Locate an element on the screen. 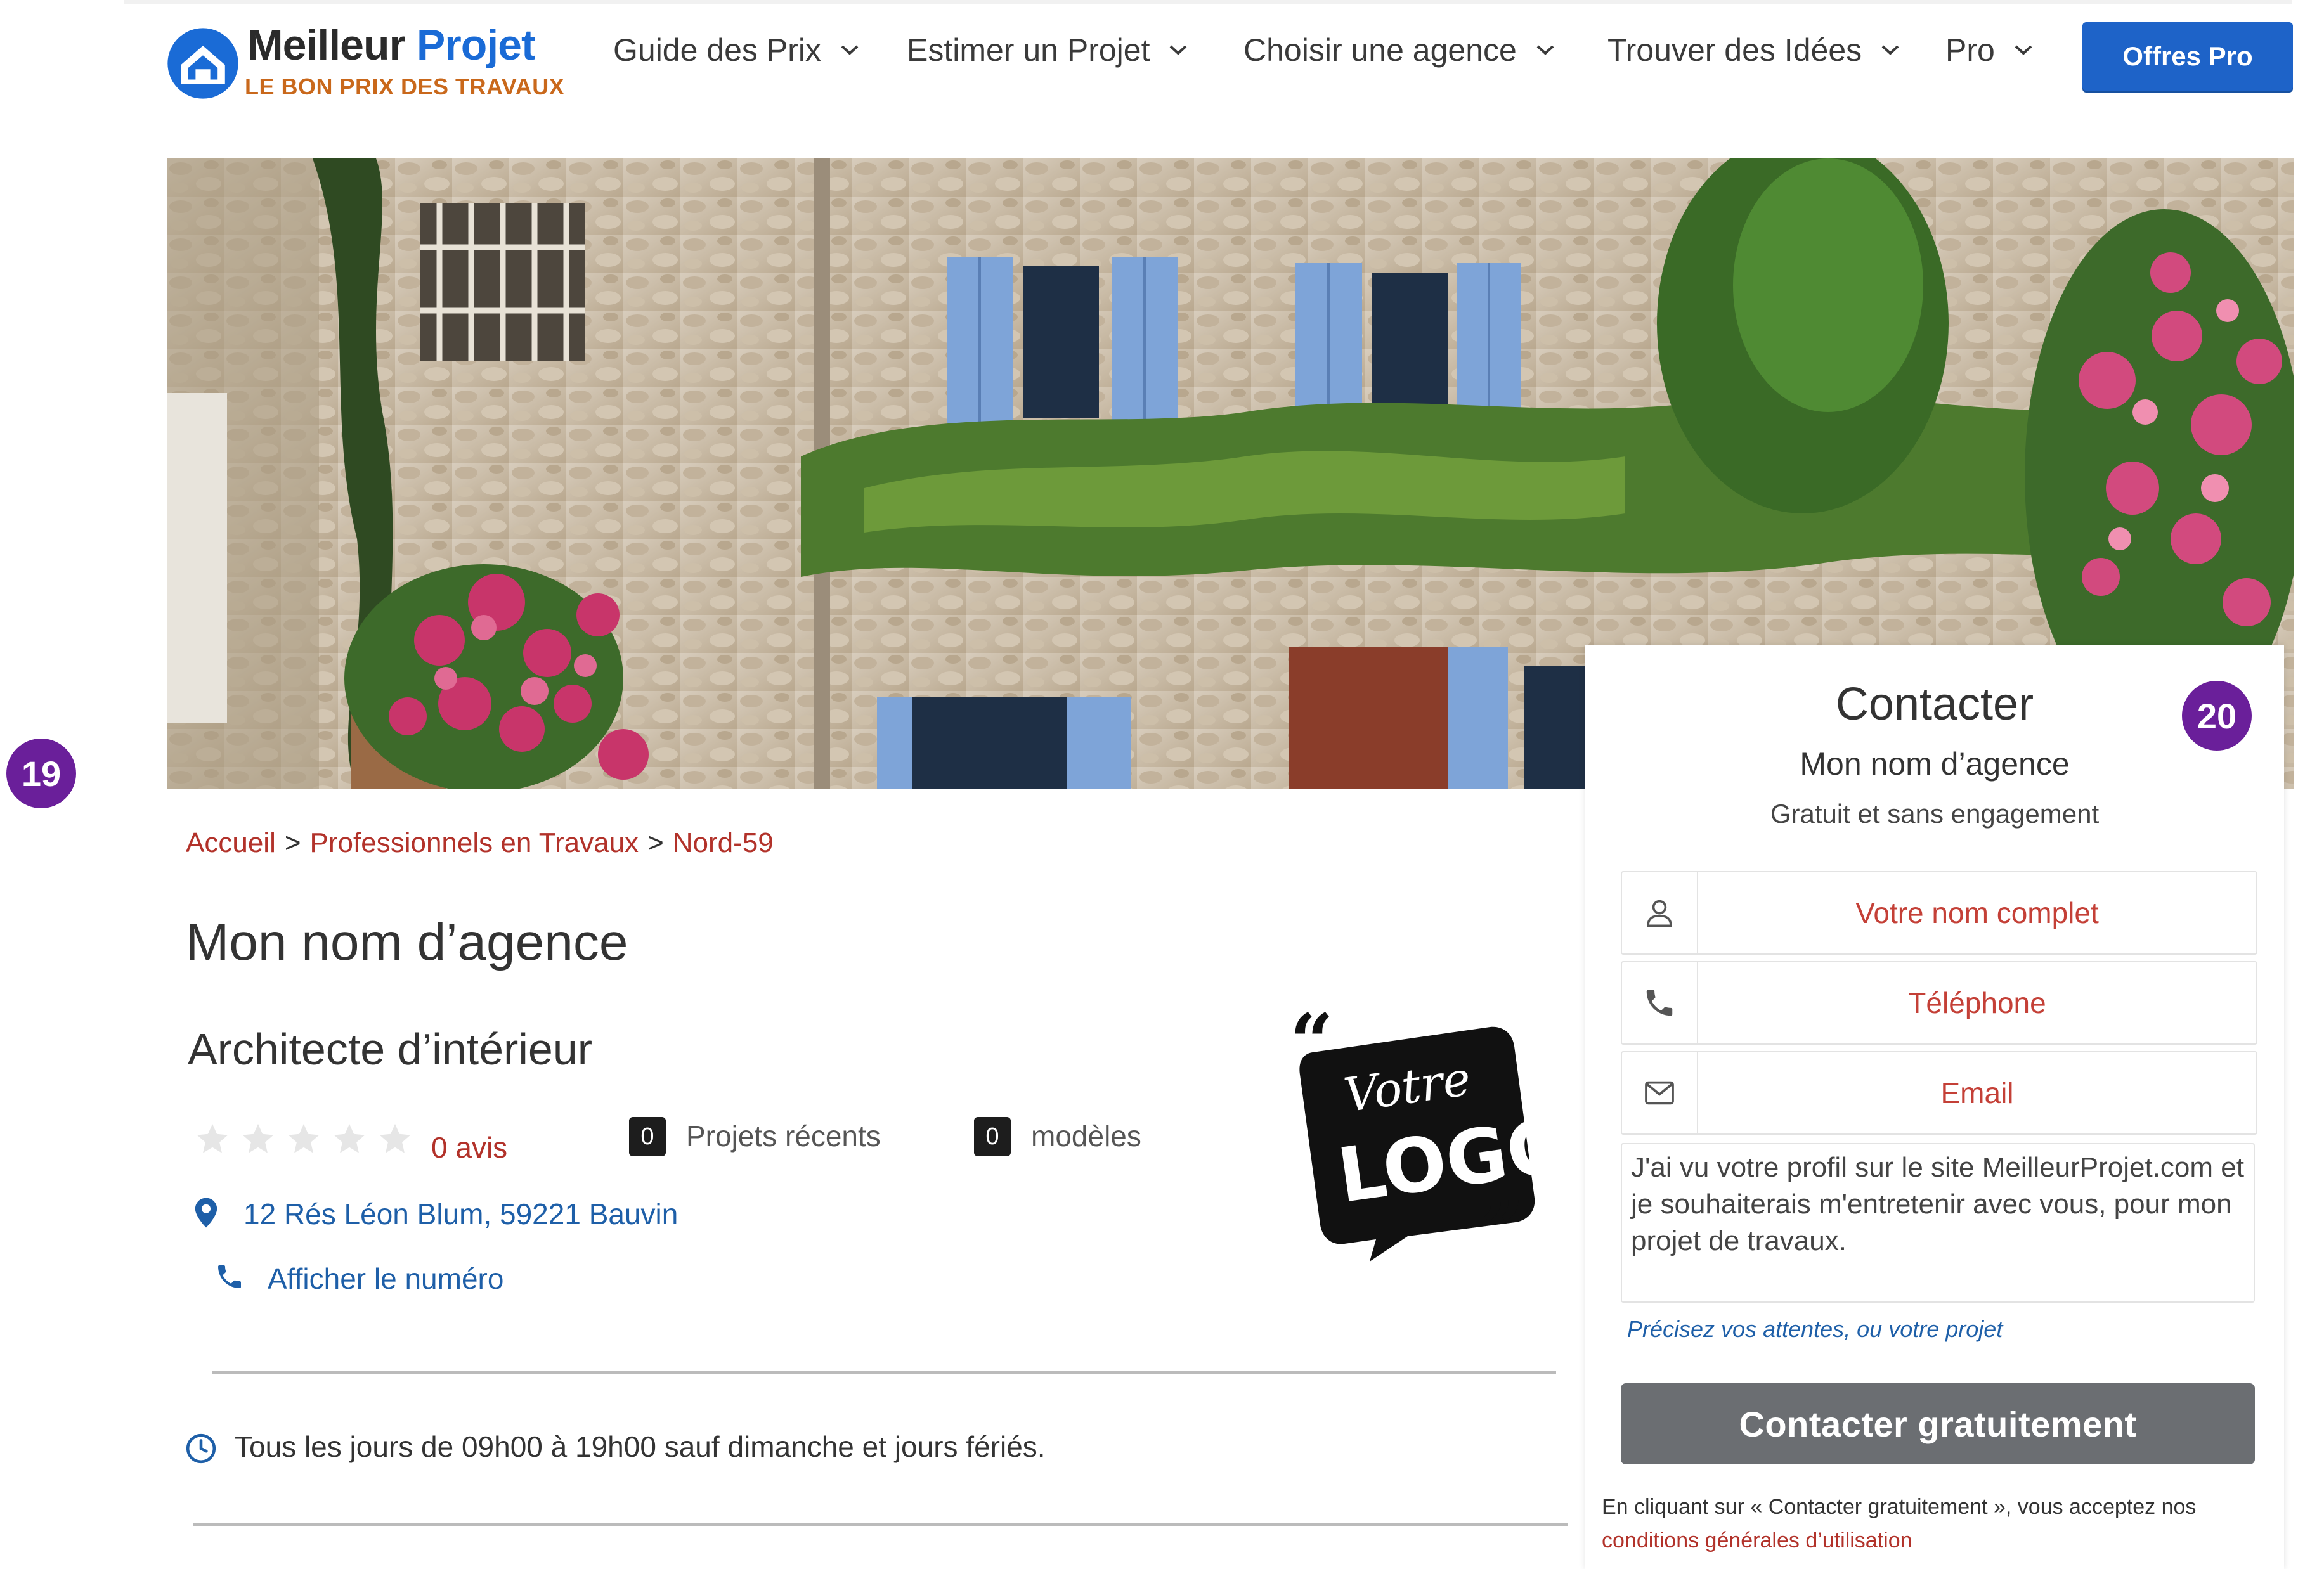  brand-tagline: LE BON PRIX DES TRAVAUX is located at coordinates (405, 87).